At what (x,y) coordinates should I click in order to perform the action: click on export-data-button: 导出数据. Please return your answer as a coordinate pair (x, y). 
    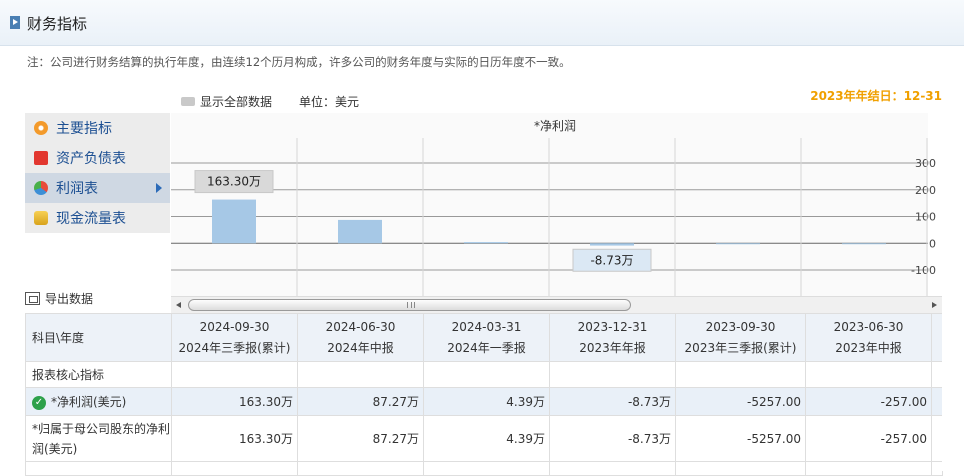
    Looking at the image, I should click on (59, 298).